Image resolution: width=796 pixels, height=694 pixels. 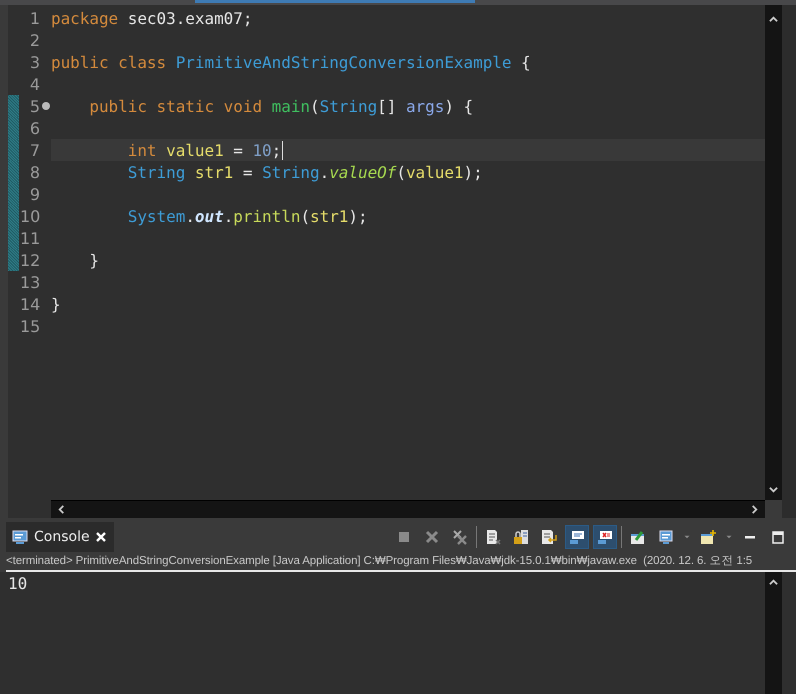 I want to click on line-number: 10, so click(x=30, y=216).